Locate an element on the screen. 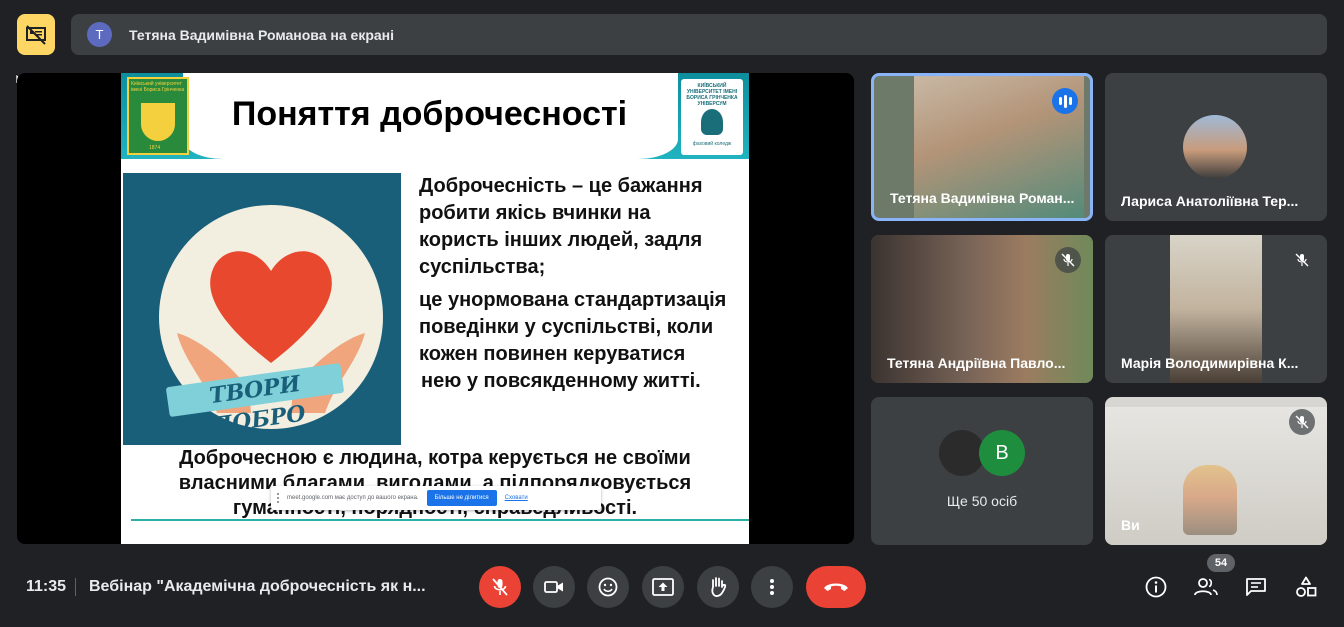 This screenshot has width=1344, height=627. slide-divider is located at coordinates (440, 520).